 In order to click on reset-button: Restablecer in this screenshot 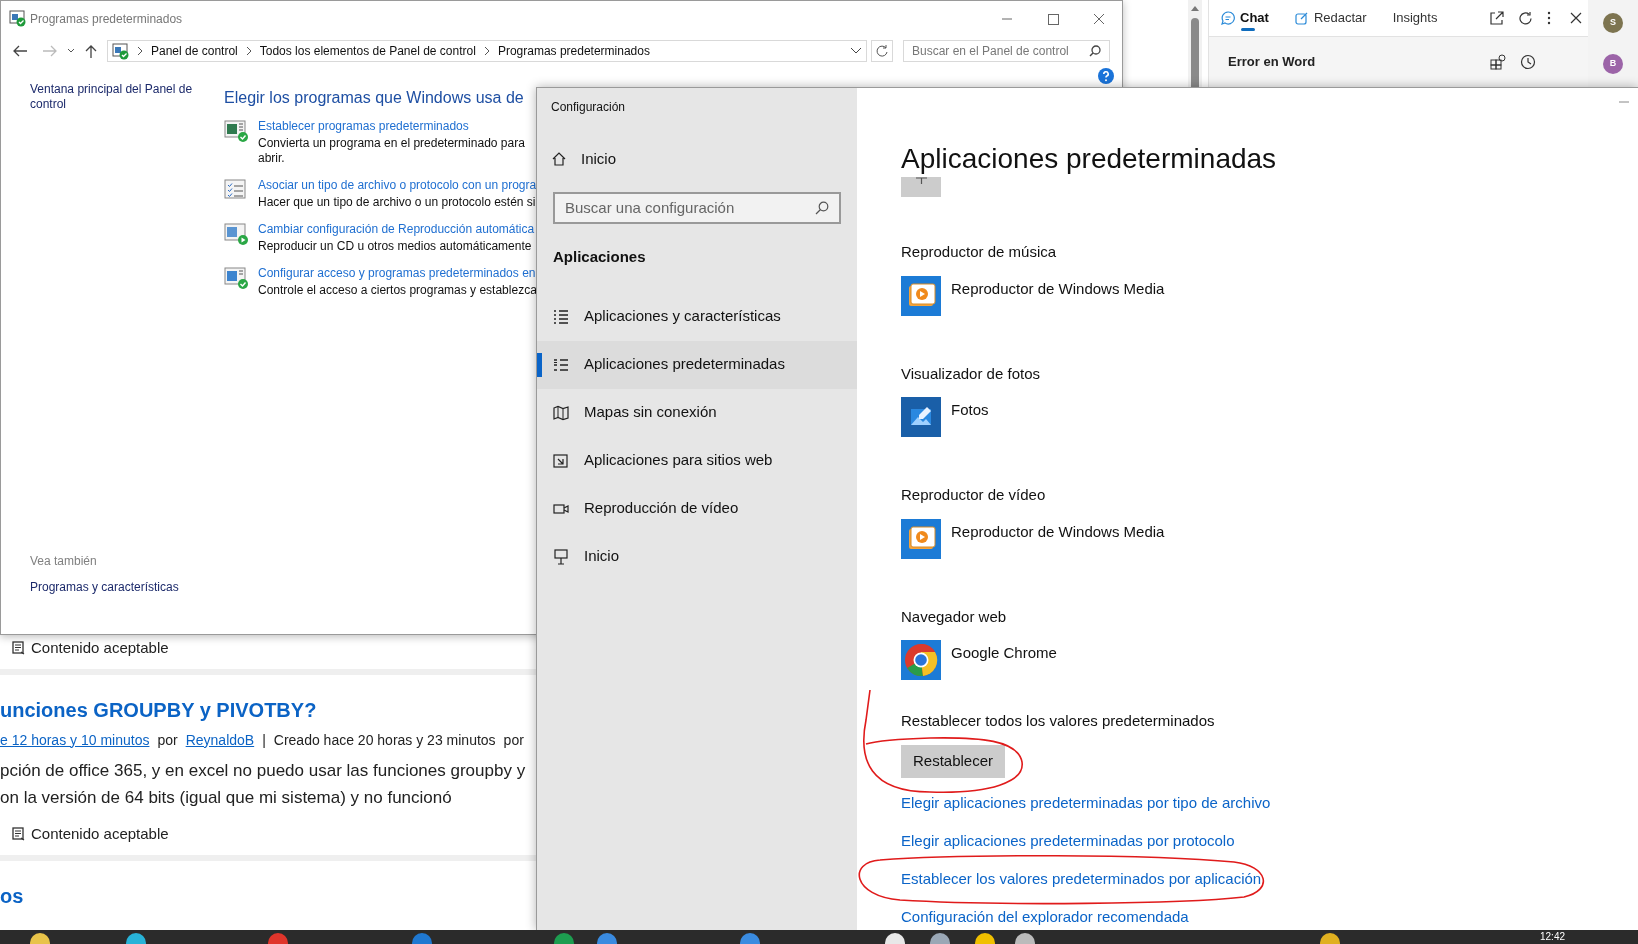, I will do `click(953, 761)`.